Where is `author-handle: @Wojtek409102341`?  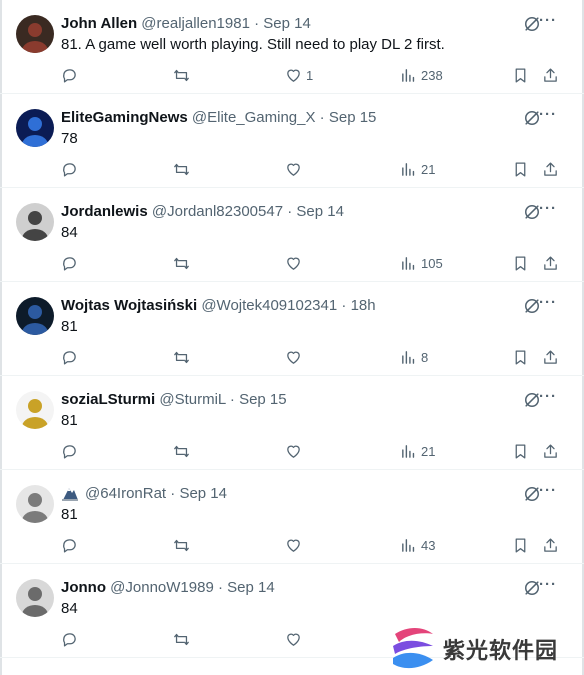
author-handle: @Wojtek409102341 is located at coordinates (269, 305).